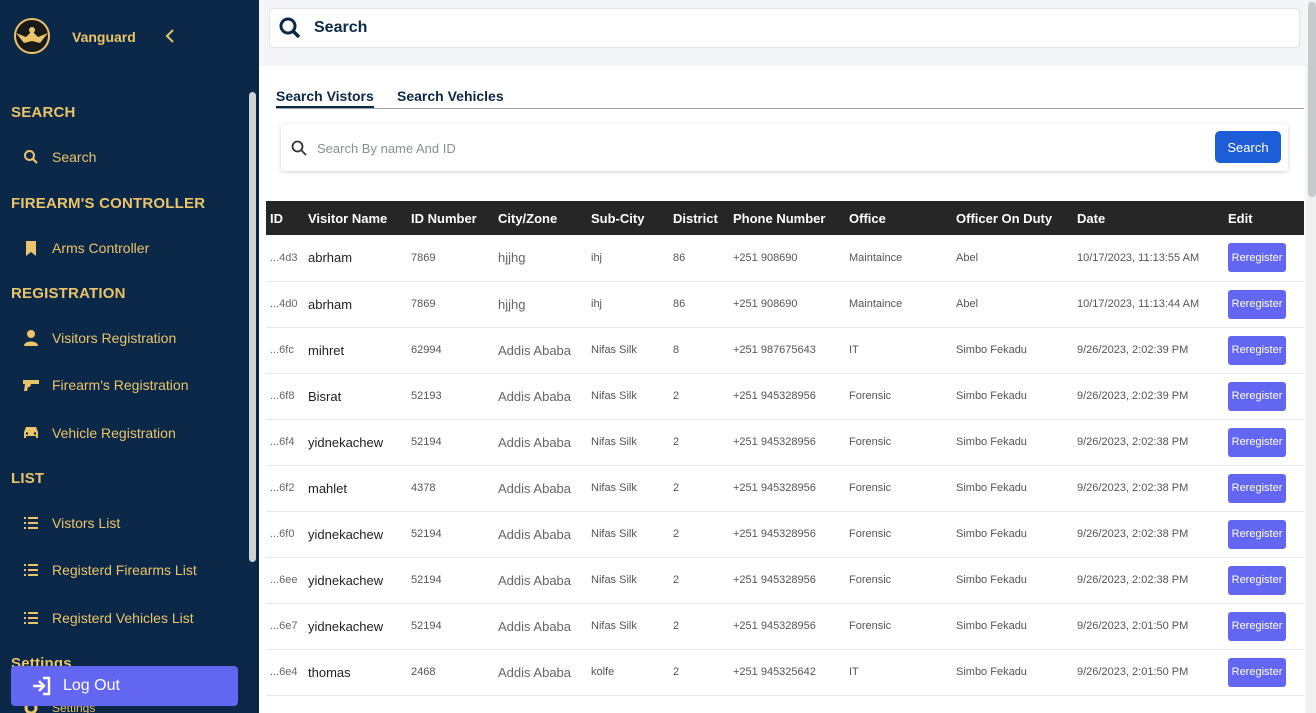 The height and width of the screenshot is (713, 1316). I want to click on main-scrollbar, so click(1312, 356).